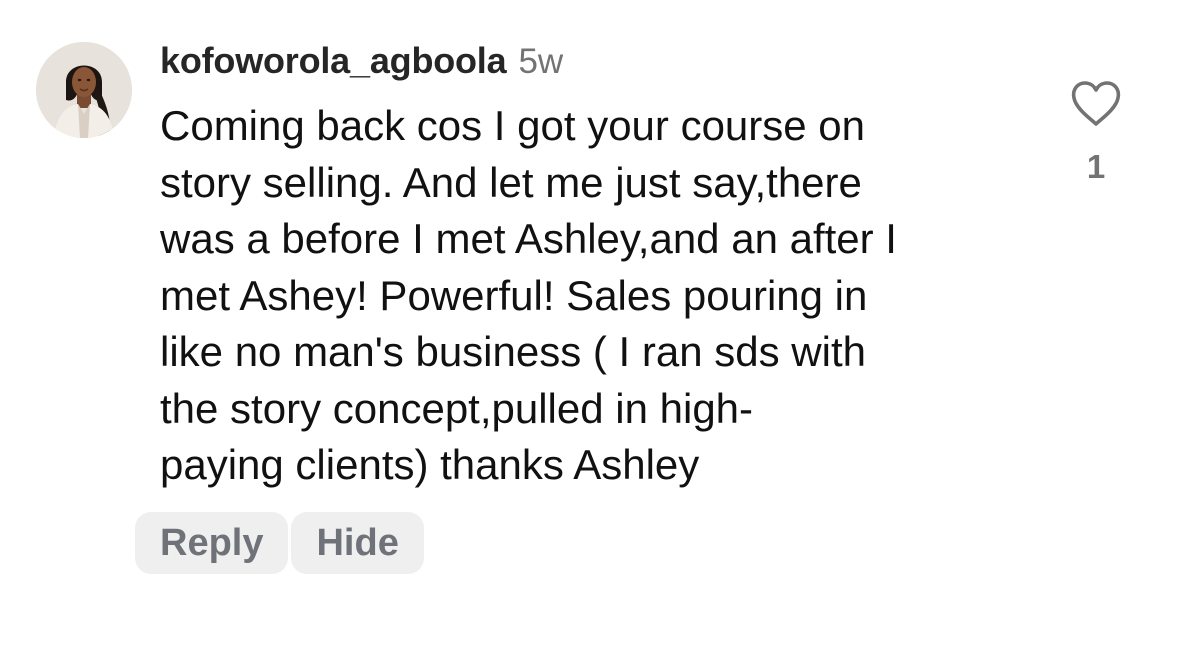  I want to click on like-section: 1, so click(1096, 133).